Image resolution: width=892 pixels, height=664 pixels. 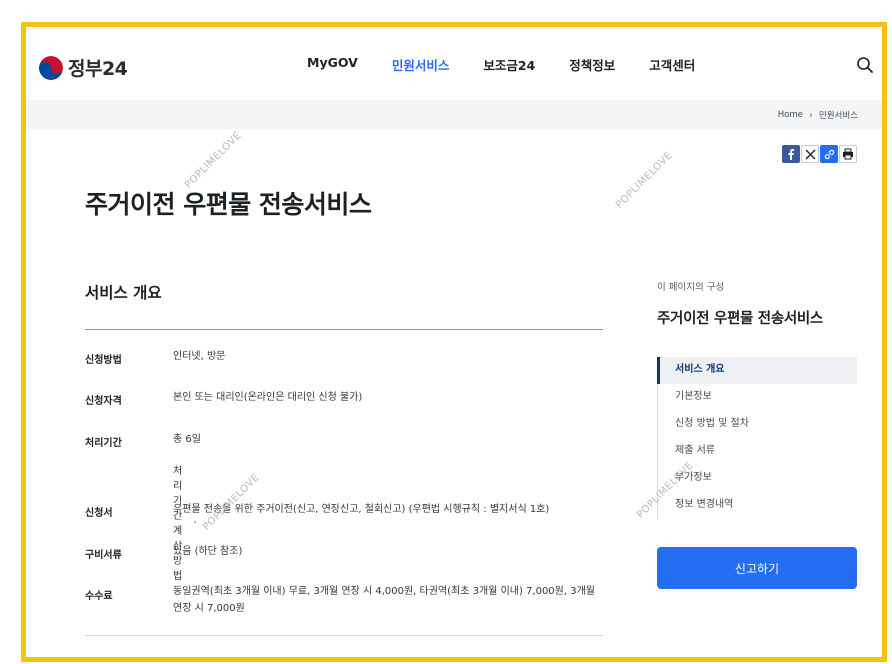 I want to click on nav-mygov: MyGOV, so click(x=332, y=64).